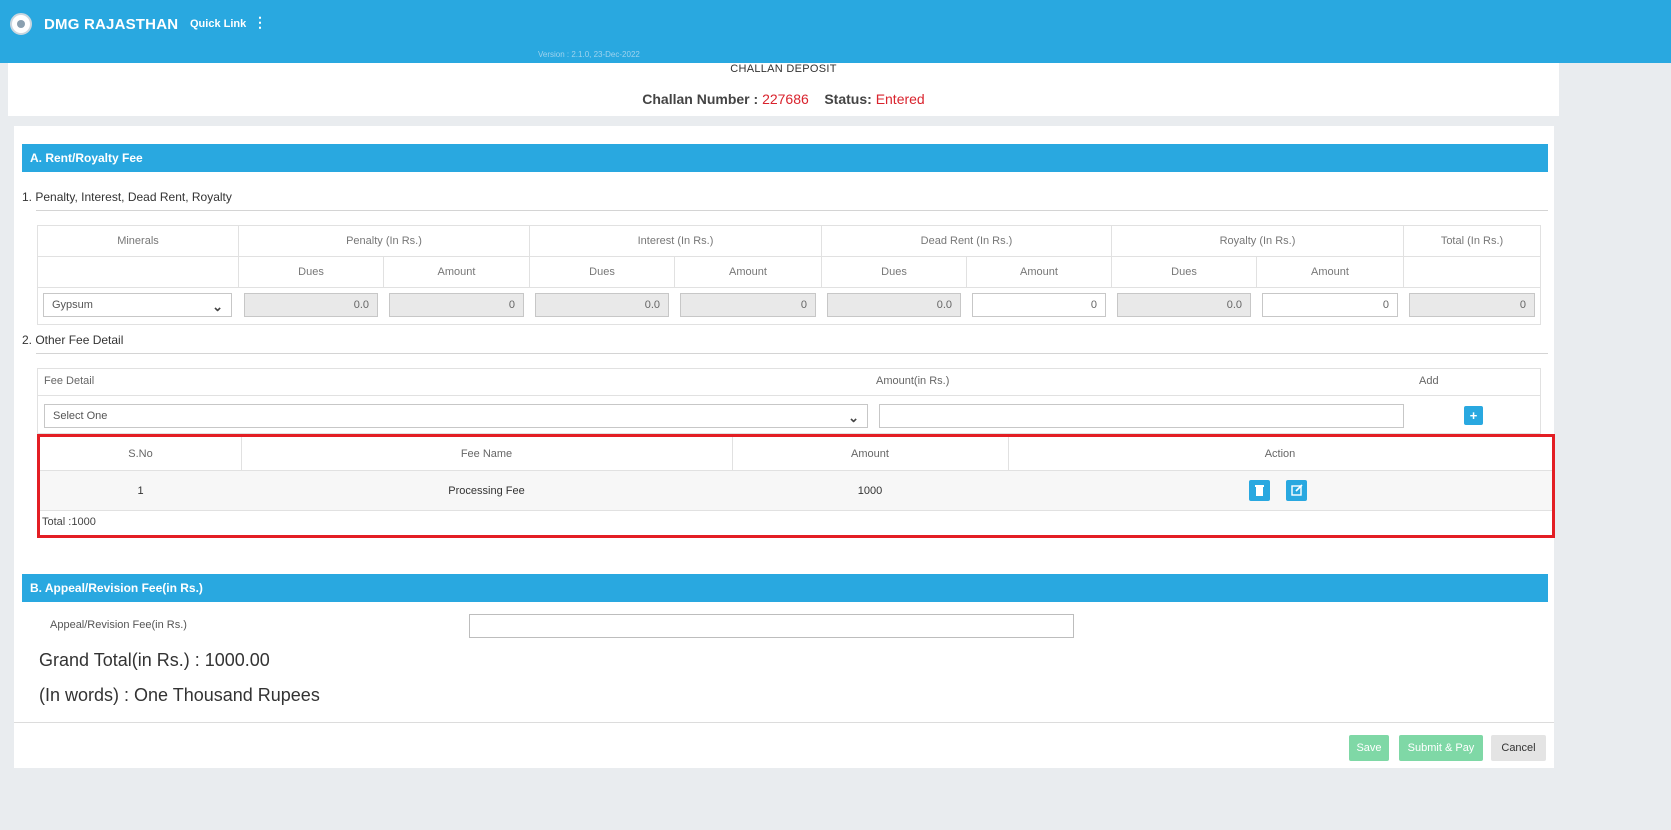 The image size is (1671, 830). I want to click on dead-rent-amount-header: Amount, so click(1039, 272).